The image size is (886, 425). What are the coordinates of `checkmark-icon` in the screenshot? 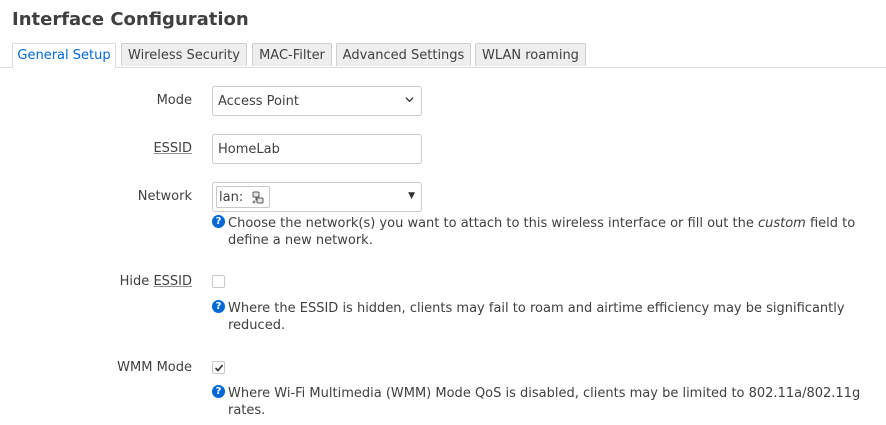 It's located at (219, 368).